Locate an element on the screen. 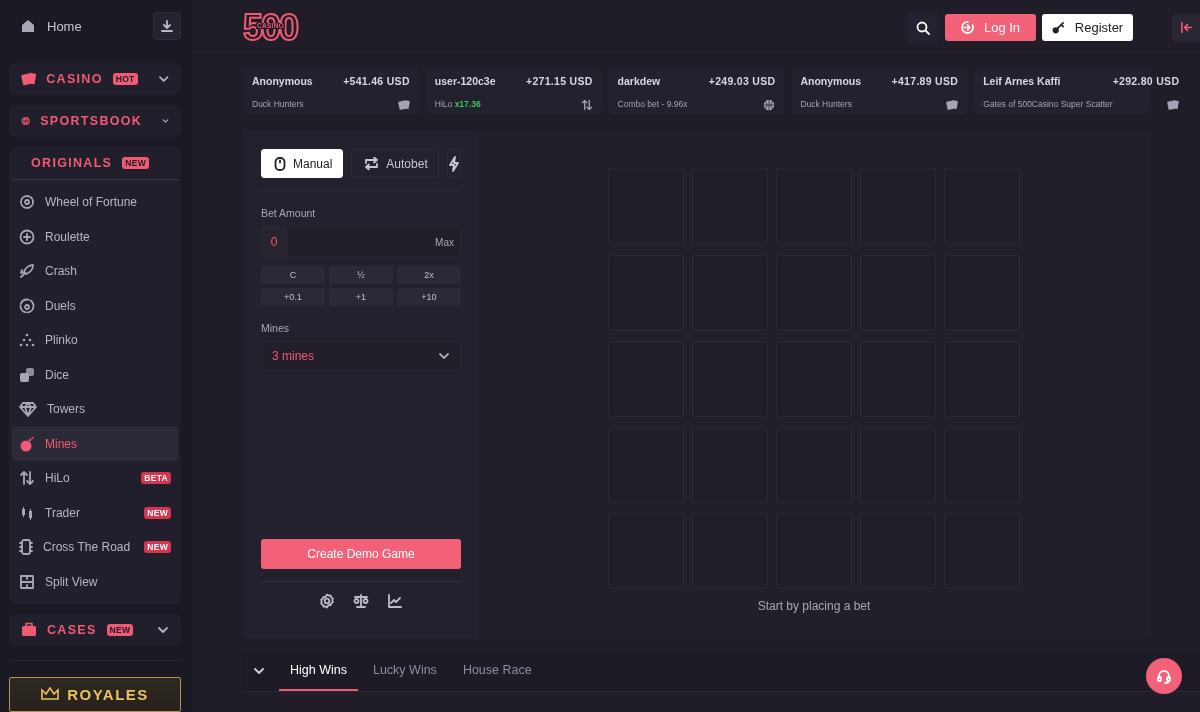 This screenshot has height=712, width=1200. traffic-light-icon is located at coordinates (26, 547).